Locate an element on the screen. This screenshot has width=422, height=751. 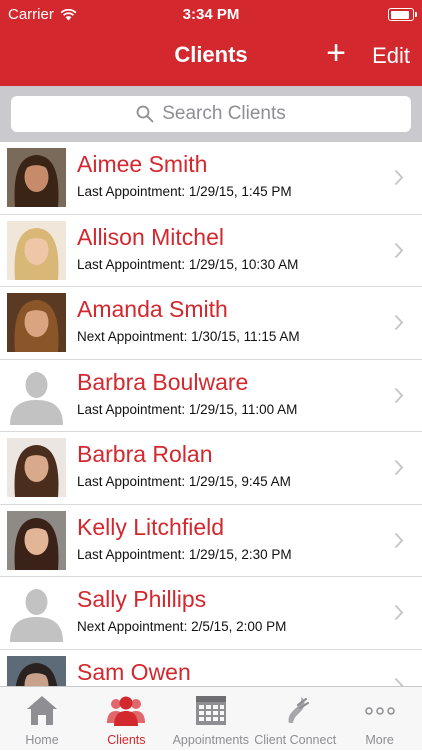
nav-bar: Clients + Edit is located at coordinates (211, 58).